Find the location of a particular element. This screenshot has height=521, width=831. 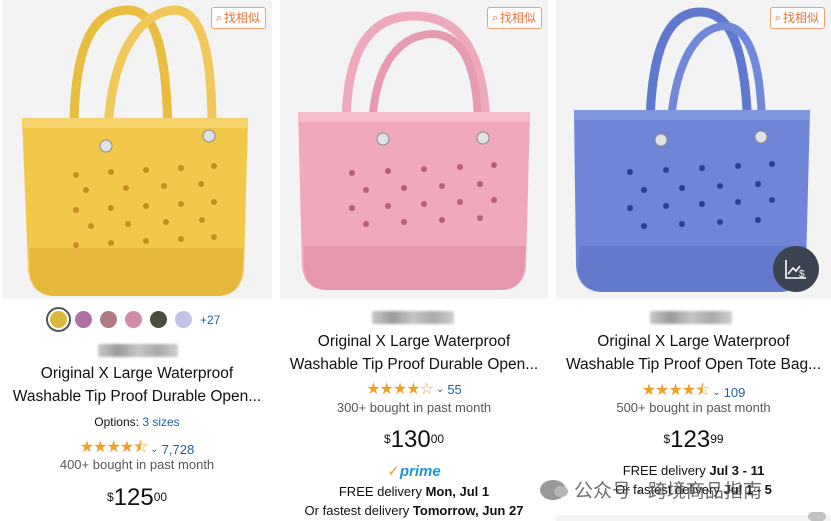

delivery-date: Mon, Jul 1 is located at coordinates (457, 491).